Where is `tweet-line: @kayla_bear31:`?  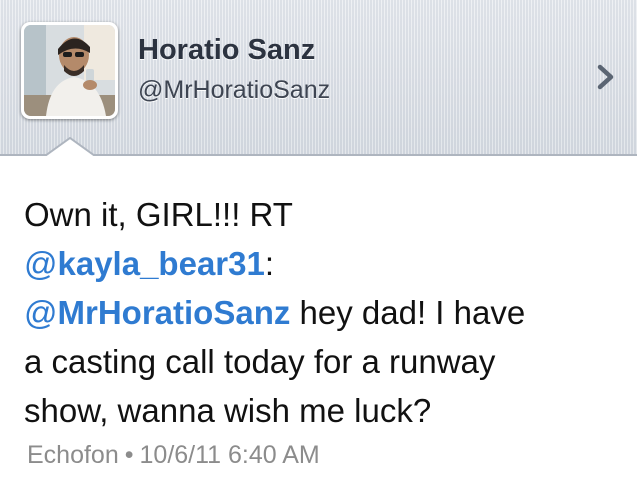
tweet-line: @kayla_bear31: is located at coordinates (324, 263).